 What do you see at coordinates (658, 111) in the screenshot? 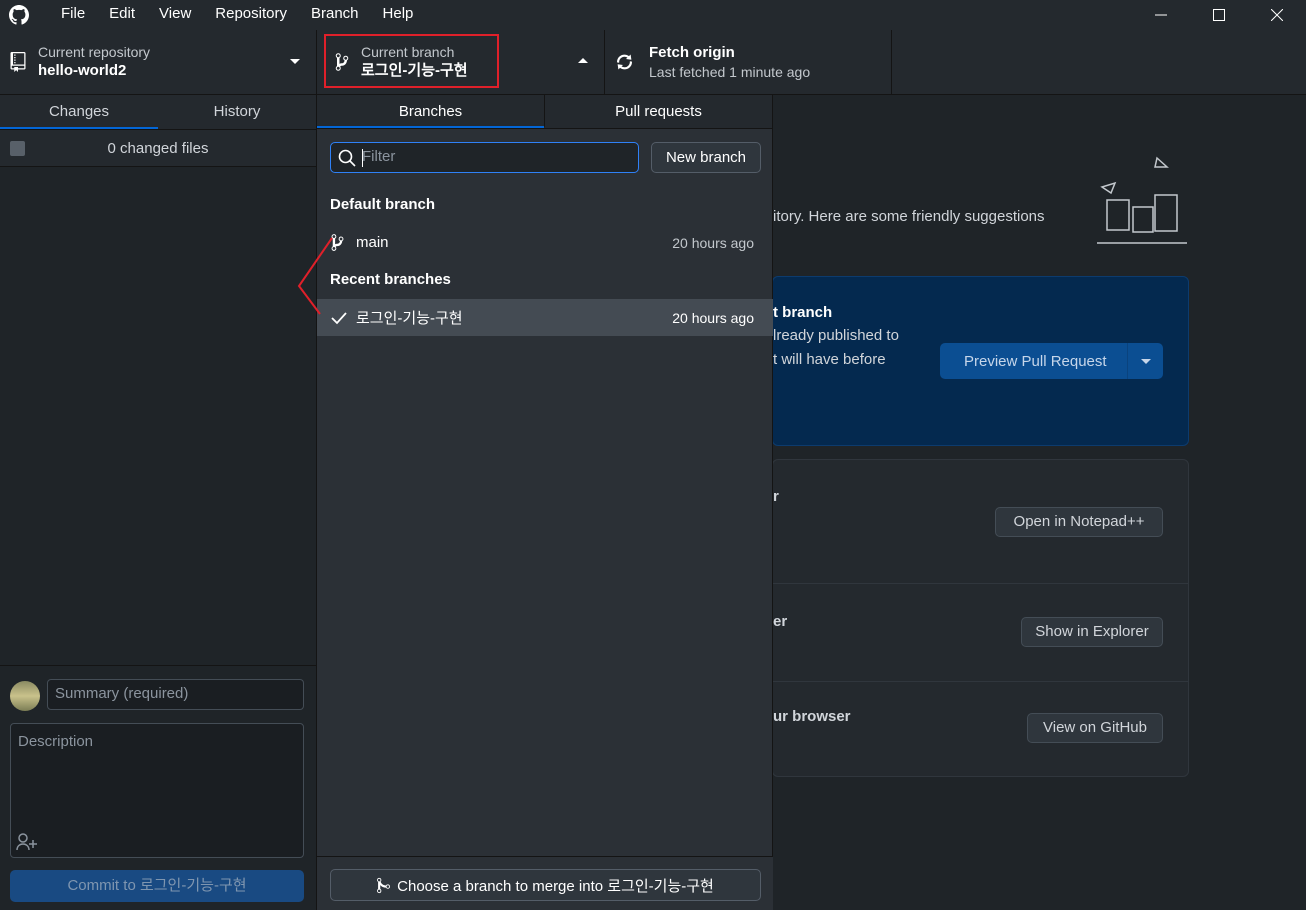
I see `tab-pull-requests: Pull requests` at bounding box center [658, 111].